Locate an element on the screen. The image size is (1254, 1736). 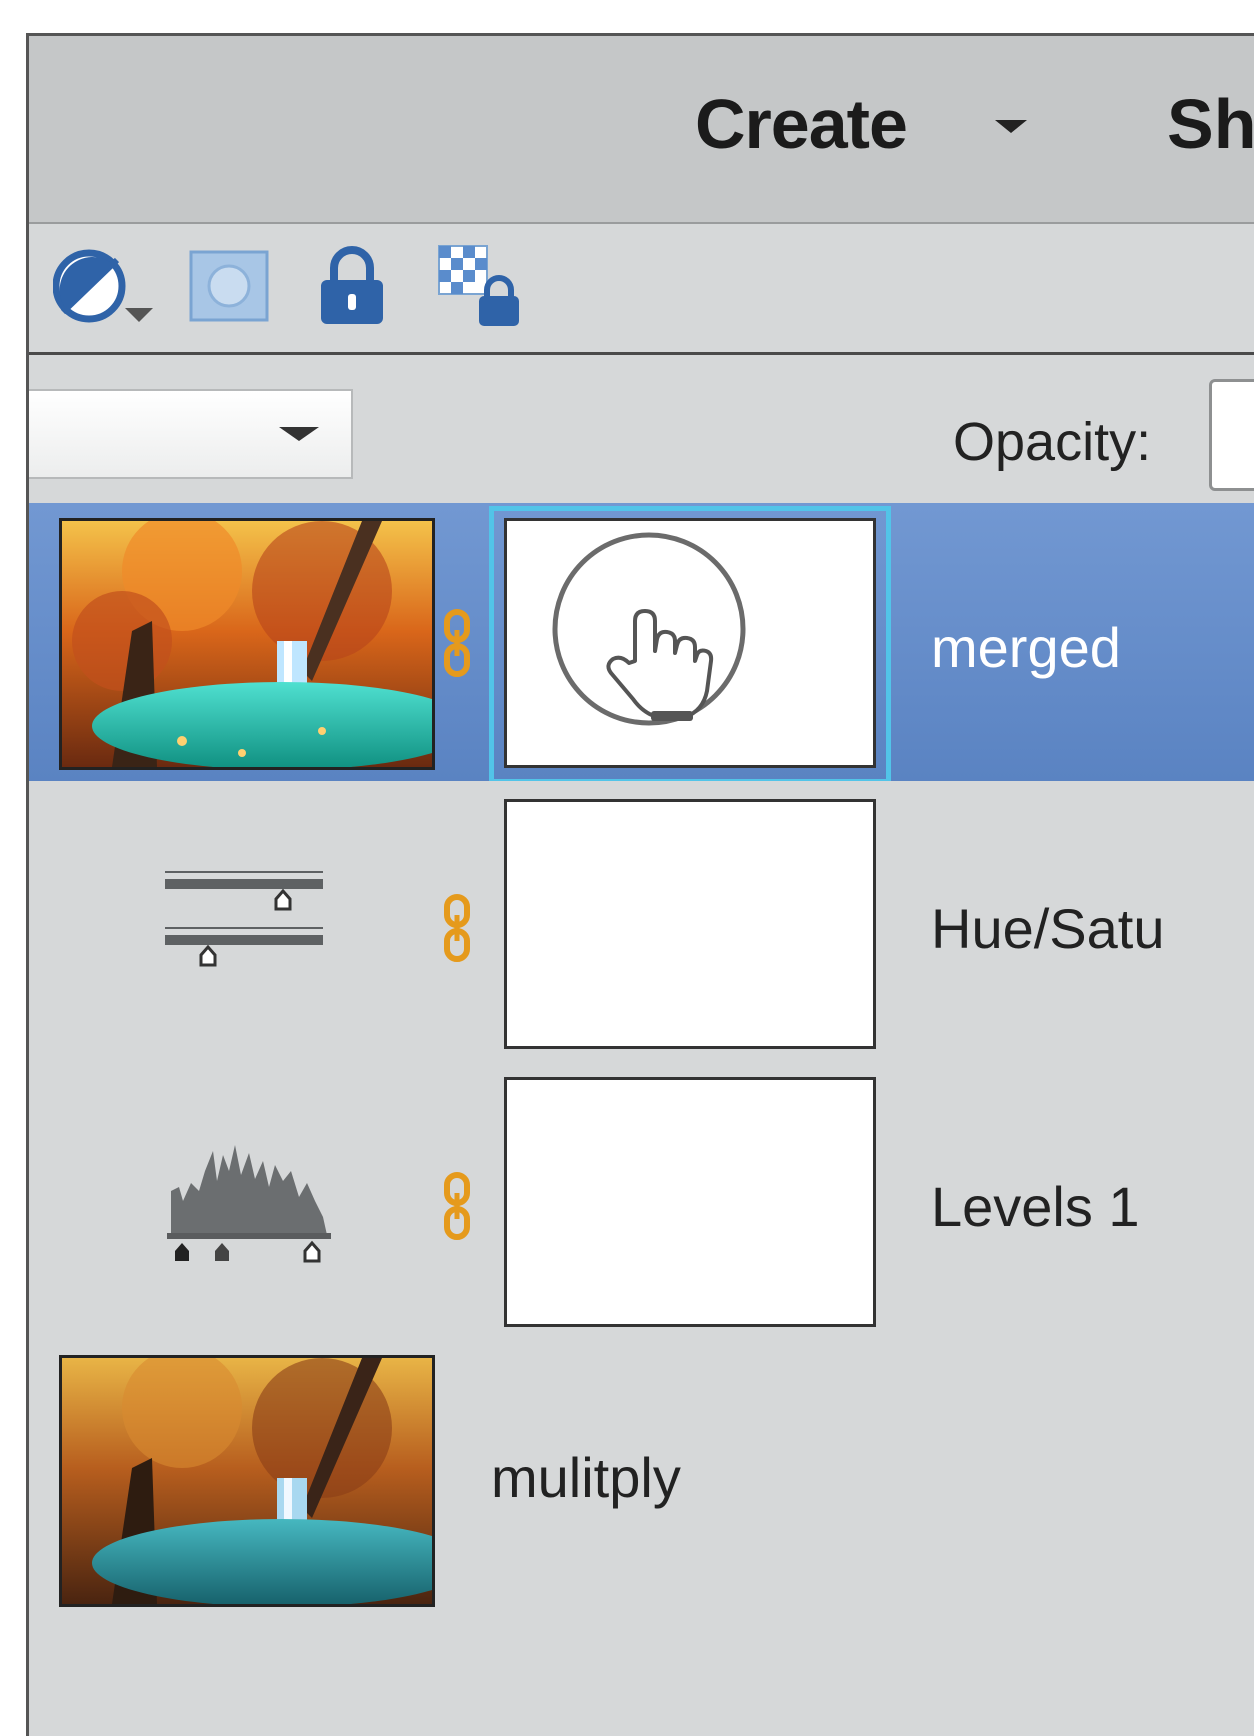
blend-mode-select is located at coordinates (191, 434).